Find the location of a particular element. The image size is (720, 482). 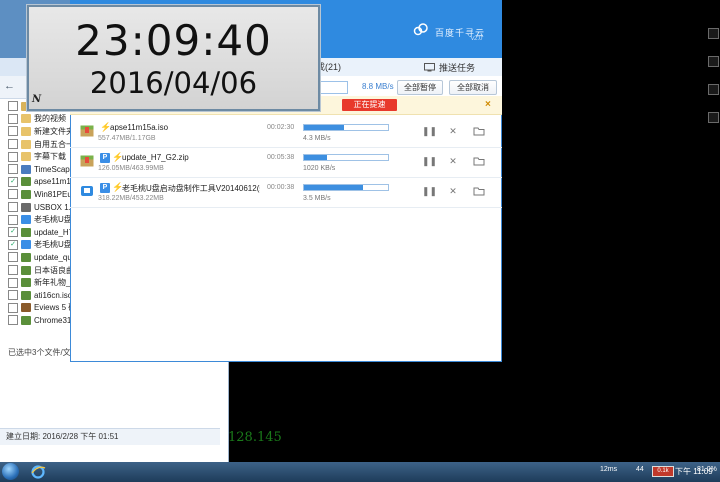

tab-push-tasks: 推送任务 is located at coordinates (463, 67).